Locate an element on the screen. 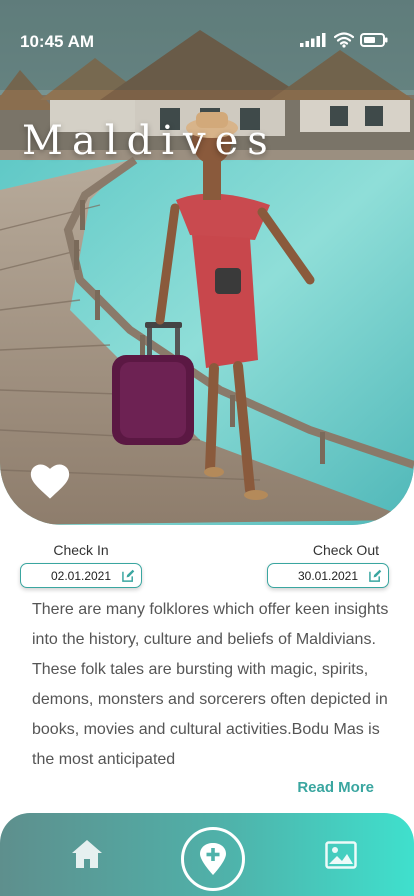  image-icon is located at coordinates (341, 855).